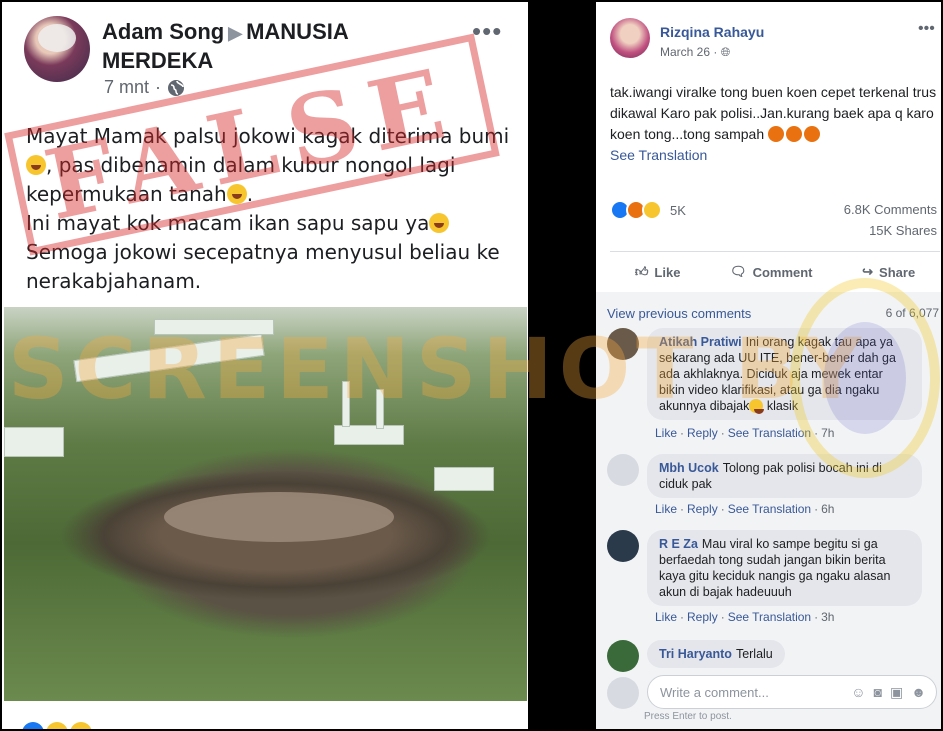 This screenshot has width=943, height=731. I want to click on wow-reaction-icon, so click(81, 725).